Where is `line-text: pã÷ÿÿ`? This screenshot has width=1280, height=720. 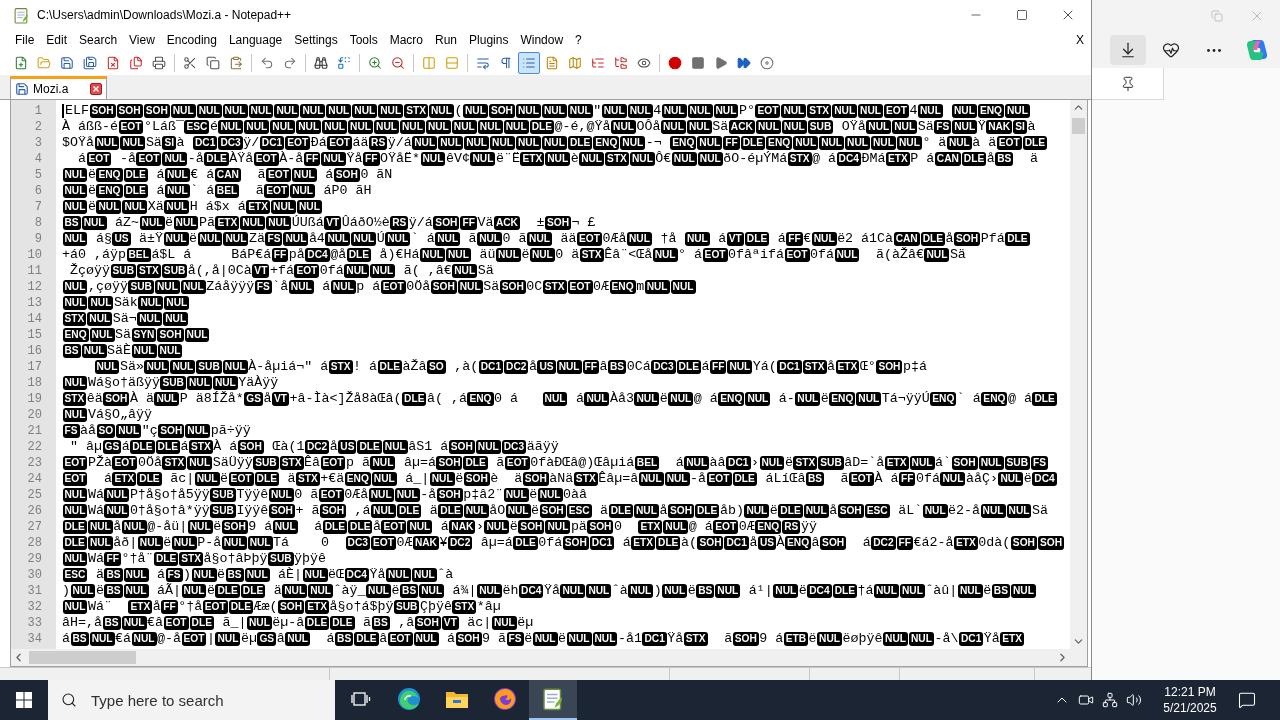
line-text: pã÷ÿÿ is located at coordinates (230, 431).